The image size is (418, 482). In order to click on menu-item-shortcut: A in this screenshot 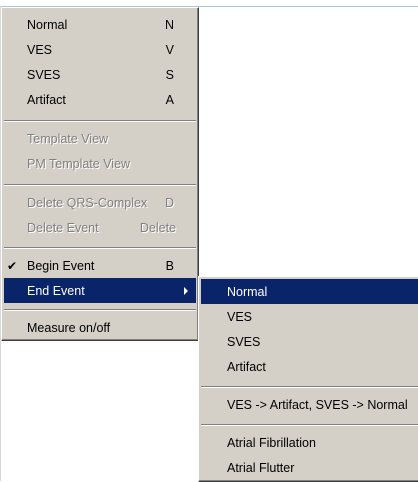, I will do `click(169, 99)`.